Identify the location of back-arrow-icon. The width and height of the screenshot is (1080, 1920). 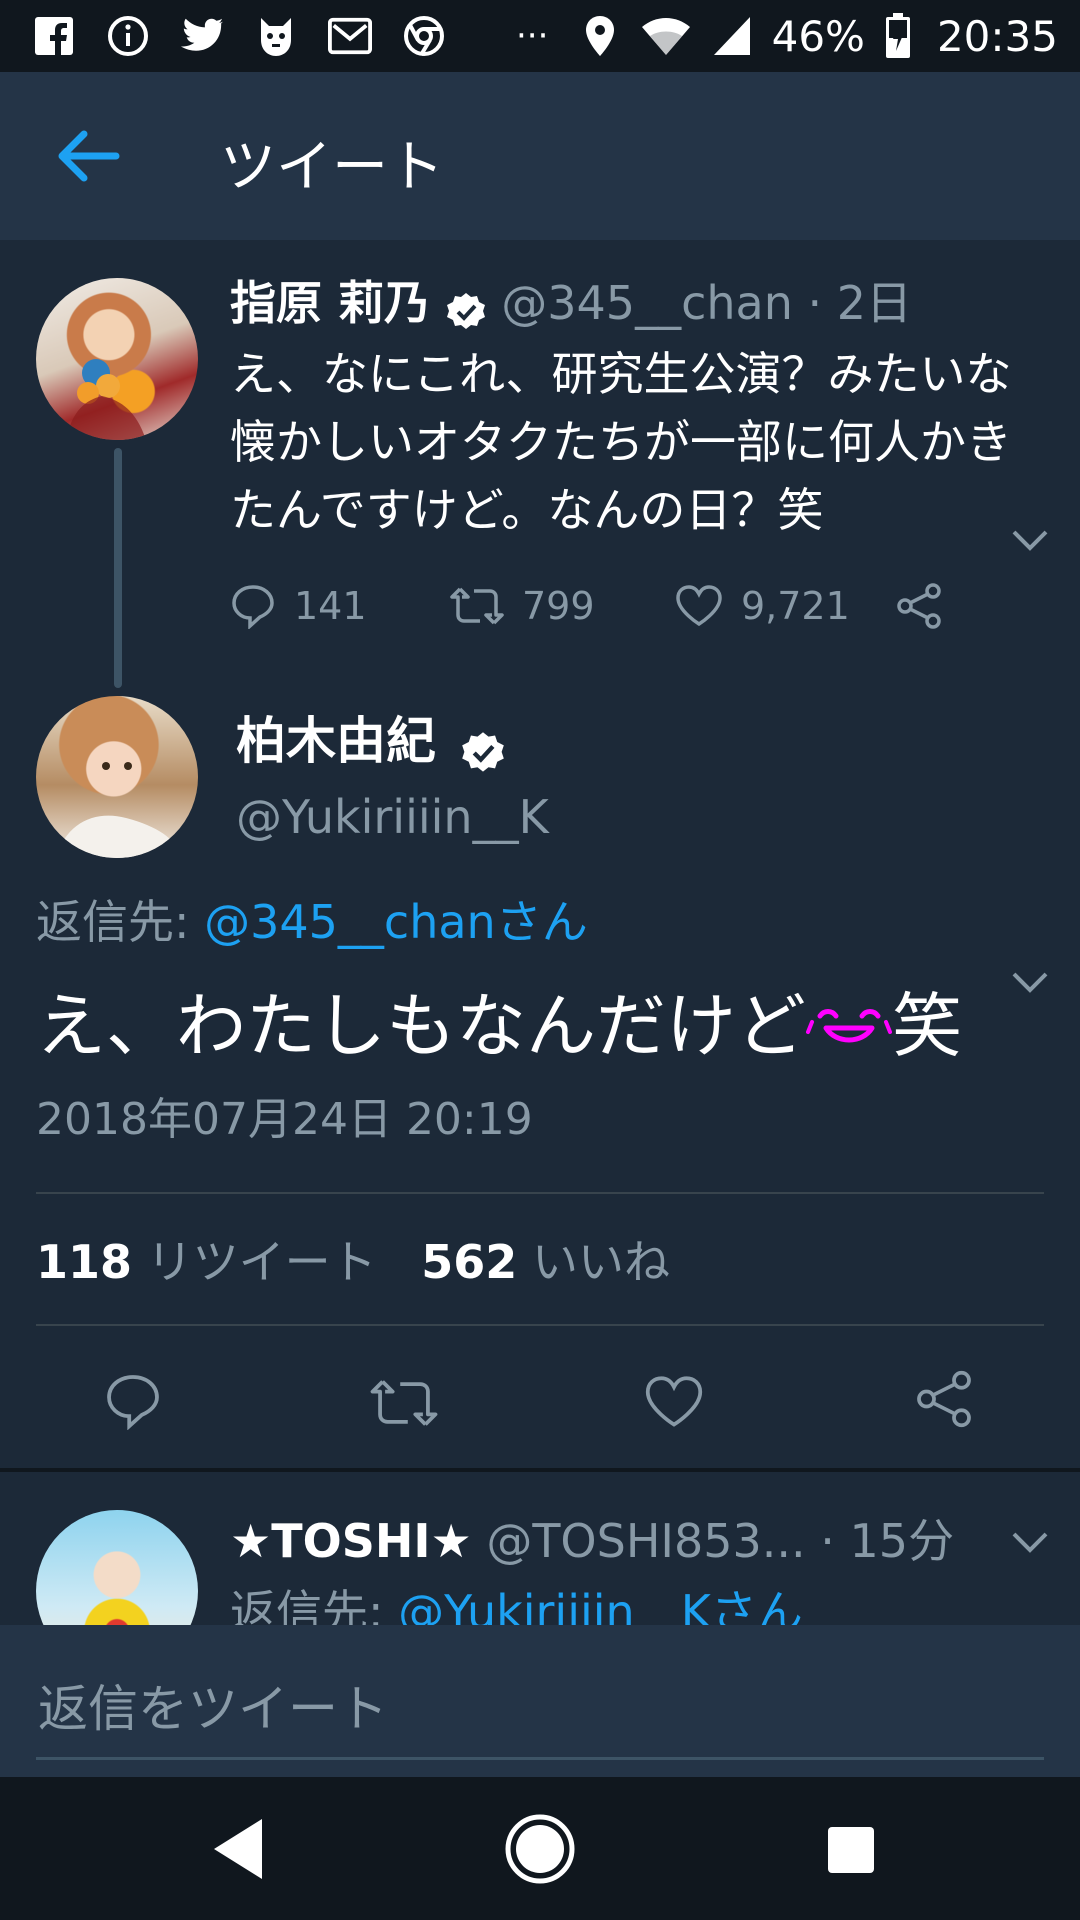
(88, 156).